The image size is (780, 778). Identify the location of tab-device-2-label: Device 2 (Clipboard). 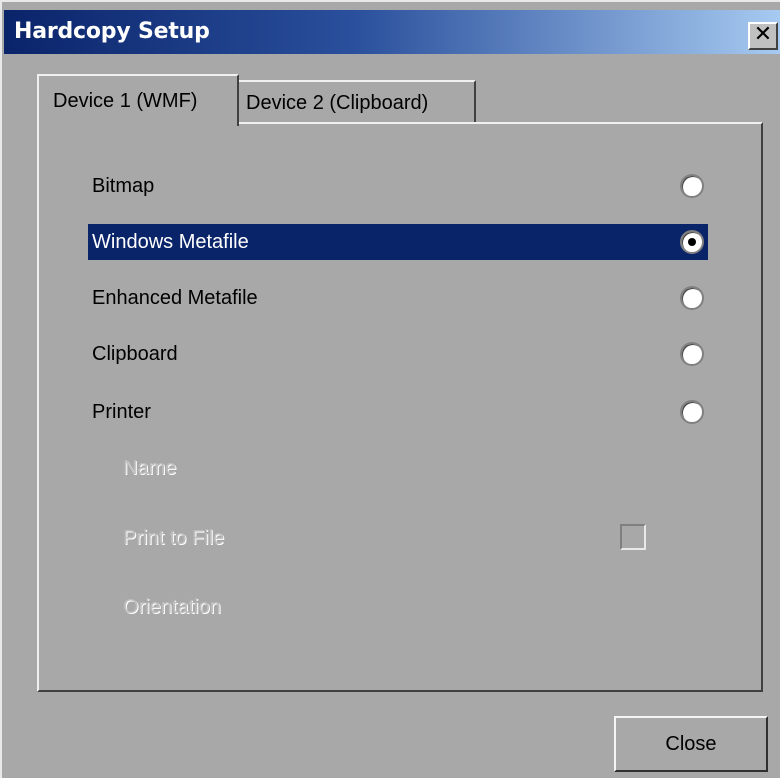
(337, 103).